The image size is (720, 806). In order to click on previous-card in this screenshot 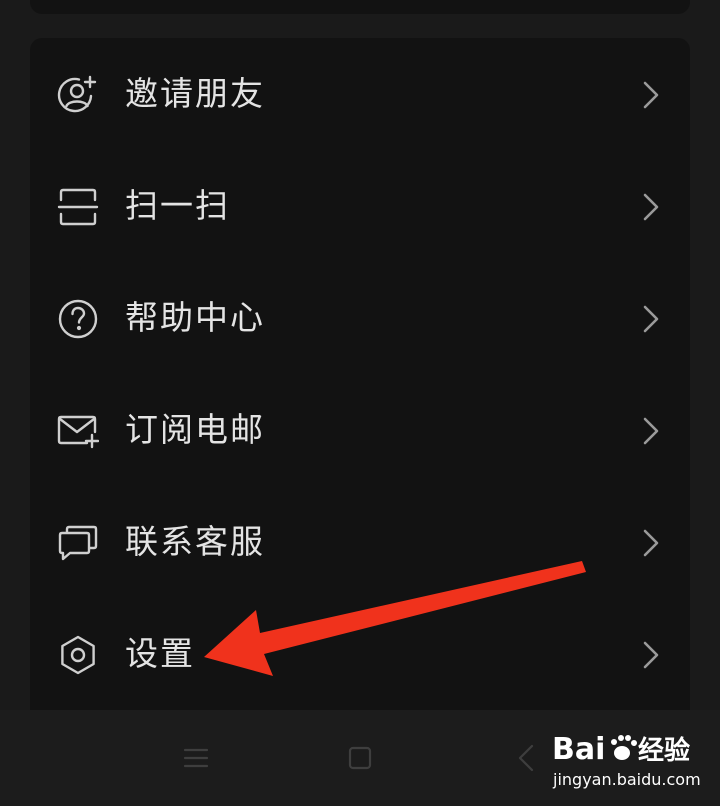, I will do `click(360, 7)`.